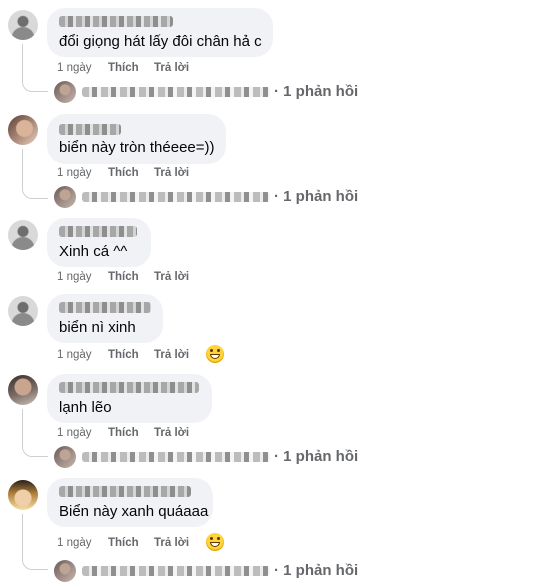 Image resolution: width=538 pixels, height=587 pixels. I want to click on comment-bubble: biển này tròn théeee=)), so click(136, 139).